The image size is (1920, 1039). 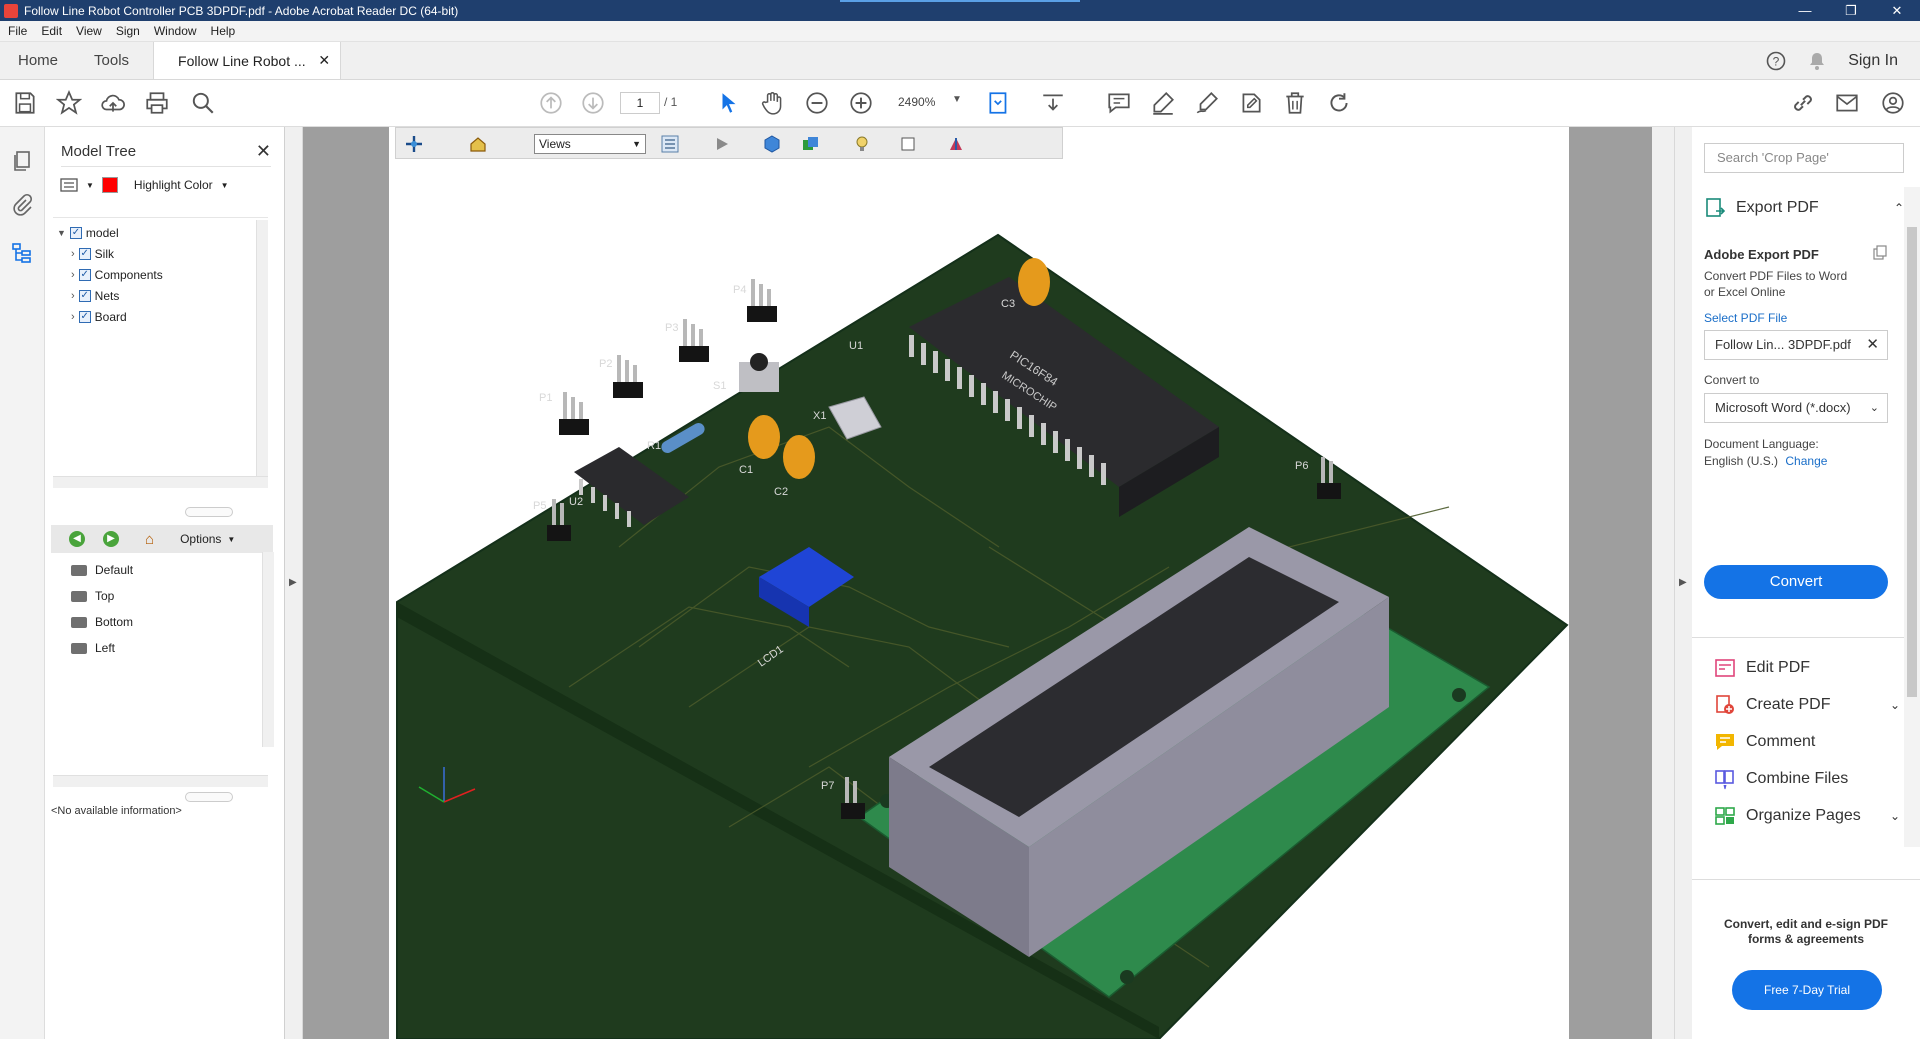 What do you see at coordinates (173, 185) in the screenshot?
I see `highlight-color-button: Highlight Color` at bounding box center [173, 185].